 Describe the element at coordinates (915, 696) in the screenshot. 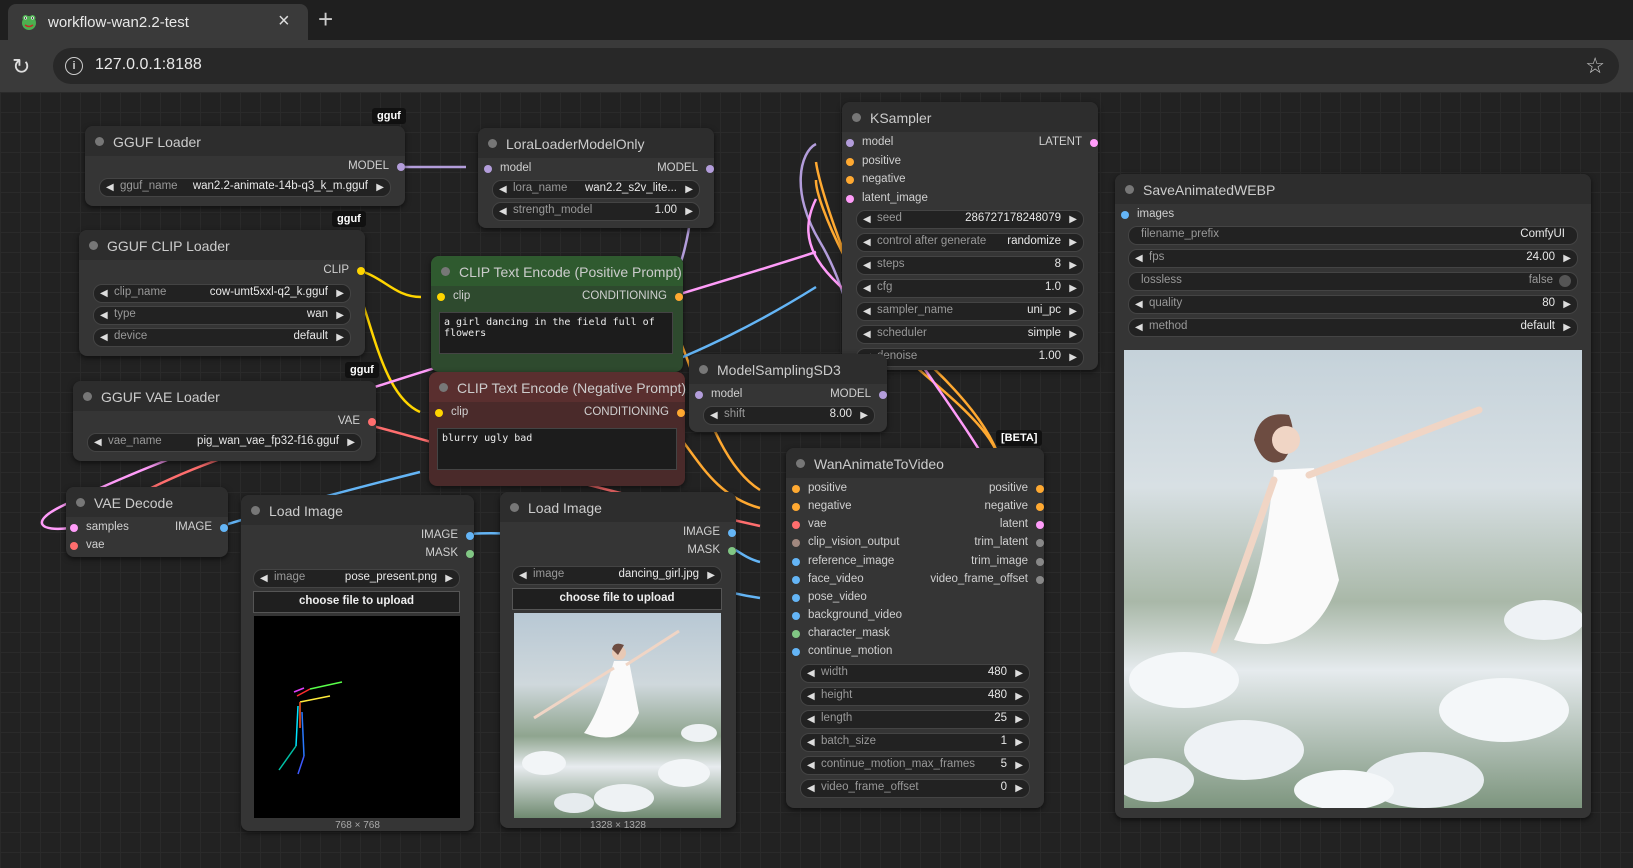

I see `height-number: ◀ height 480 ▶` at that location.